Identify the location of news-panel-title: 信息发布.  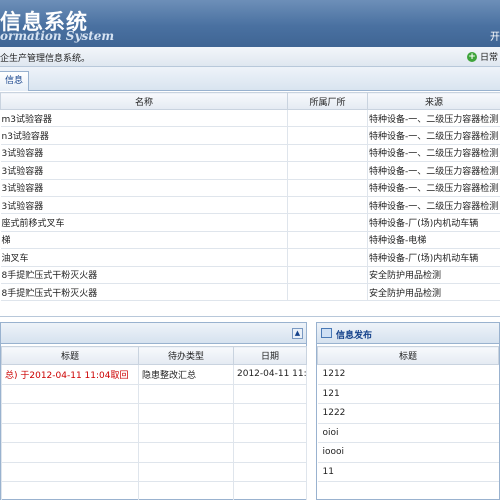
(354, 336).